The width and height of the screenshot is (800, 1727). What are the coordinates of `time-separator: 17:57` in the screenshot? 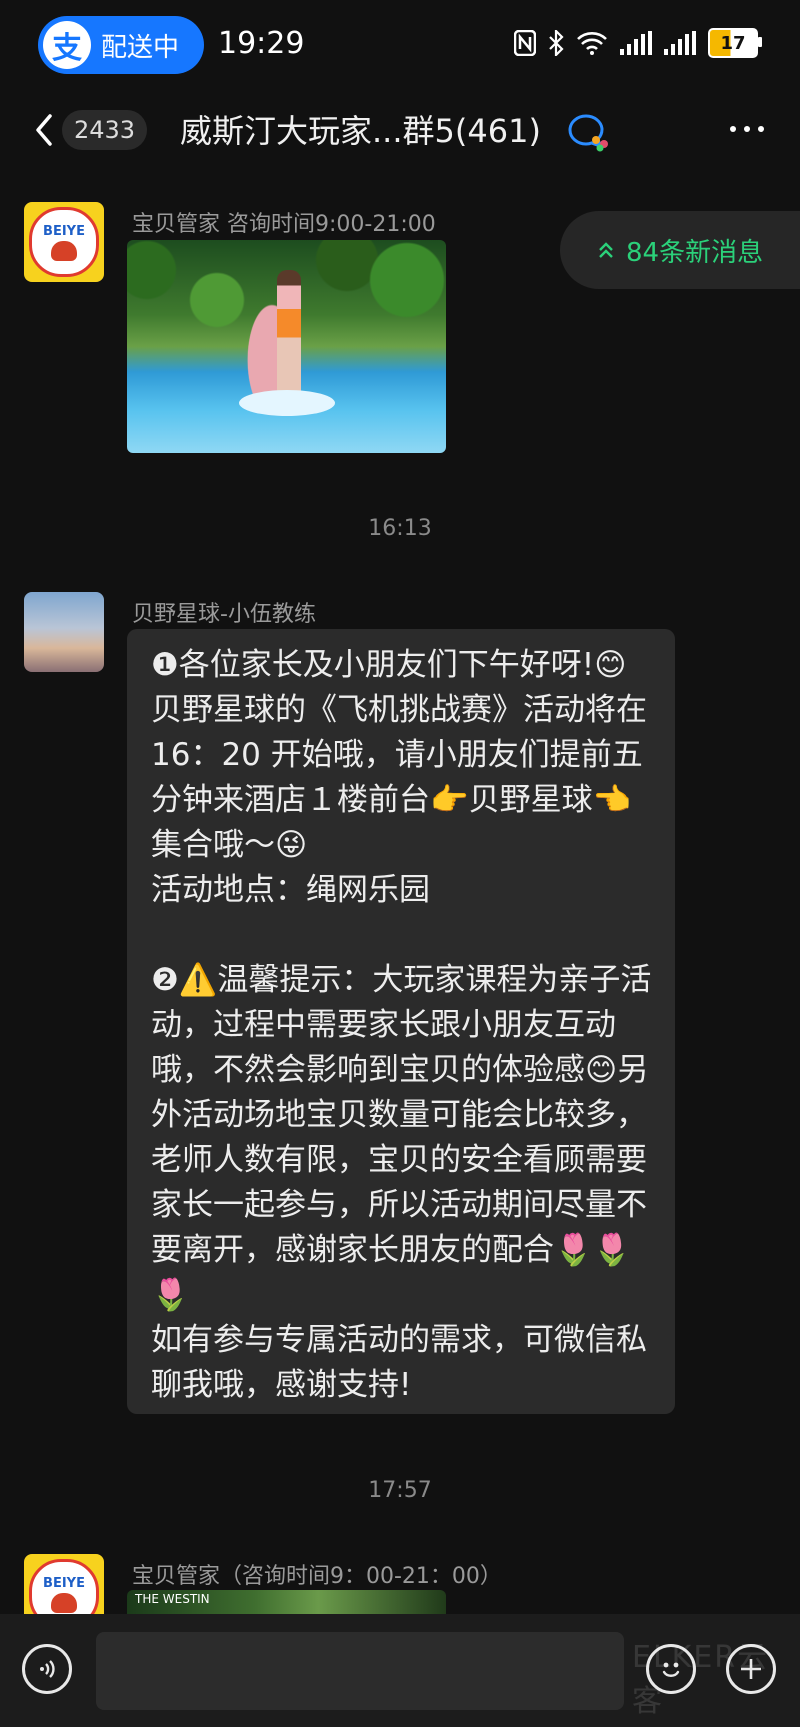 It's located at (400, 1490).